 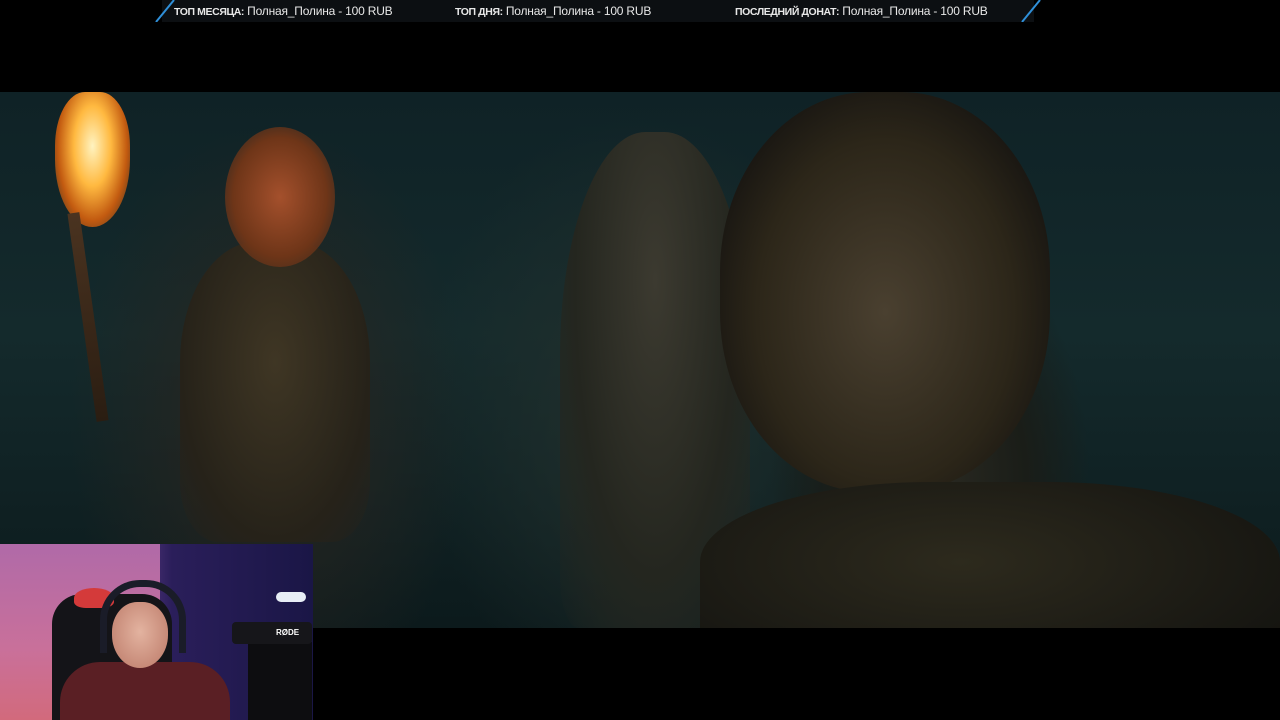 I want to click on foreground-man-cloak, so click(x=990, y=555).